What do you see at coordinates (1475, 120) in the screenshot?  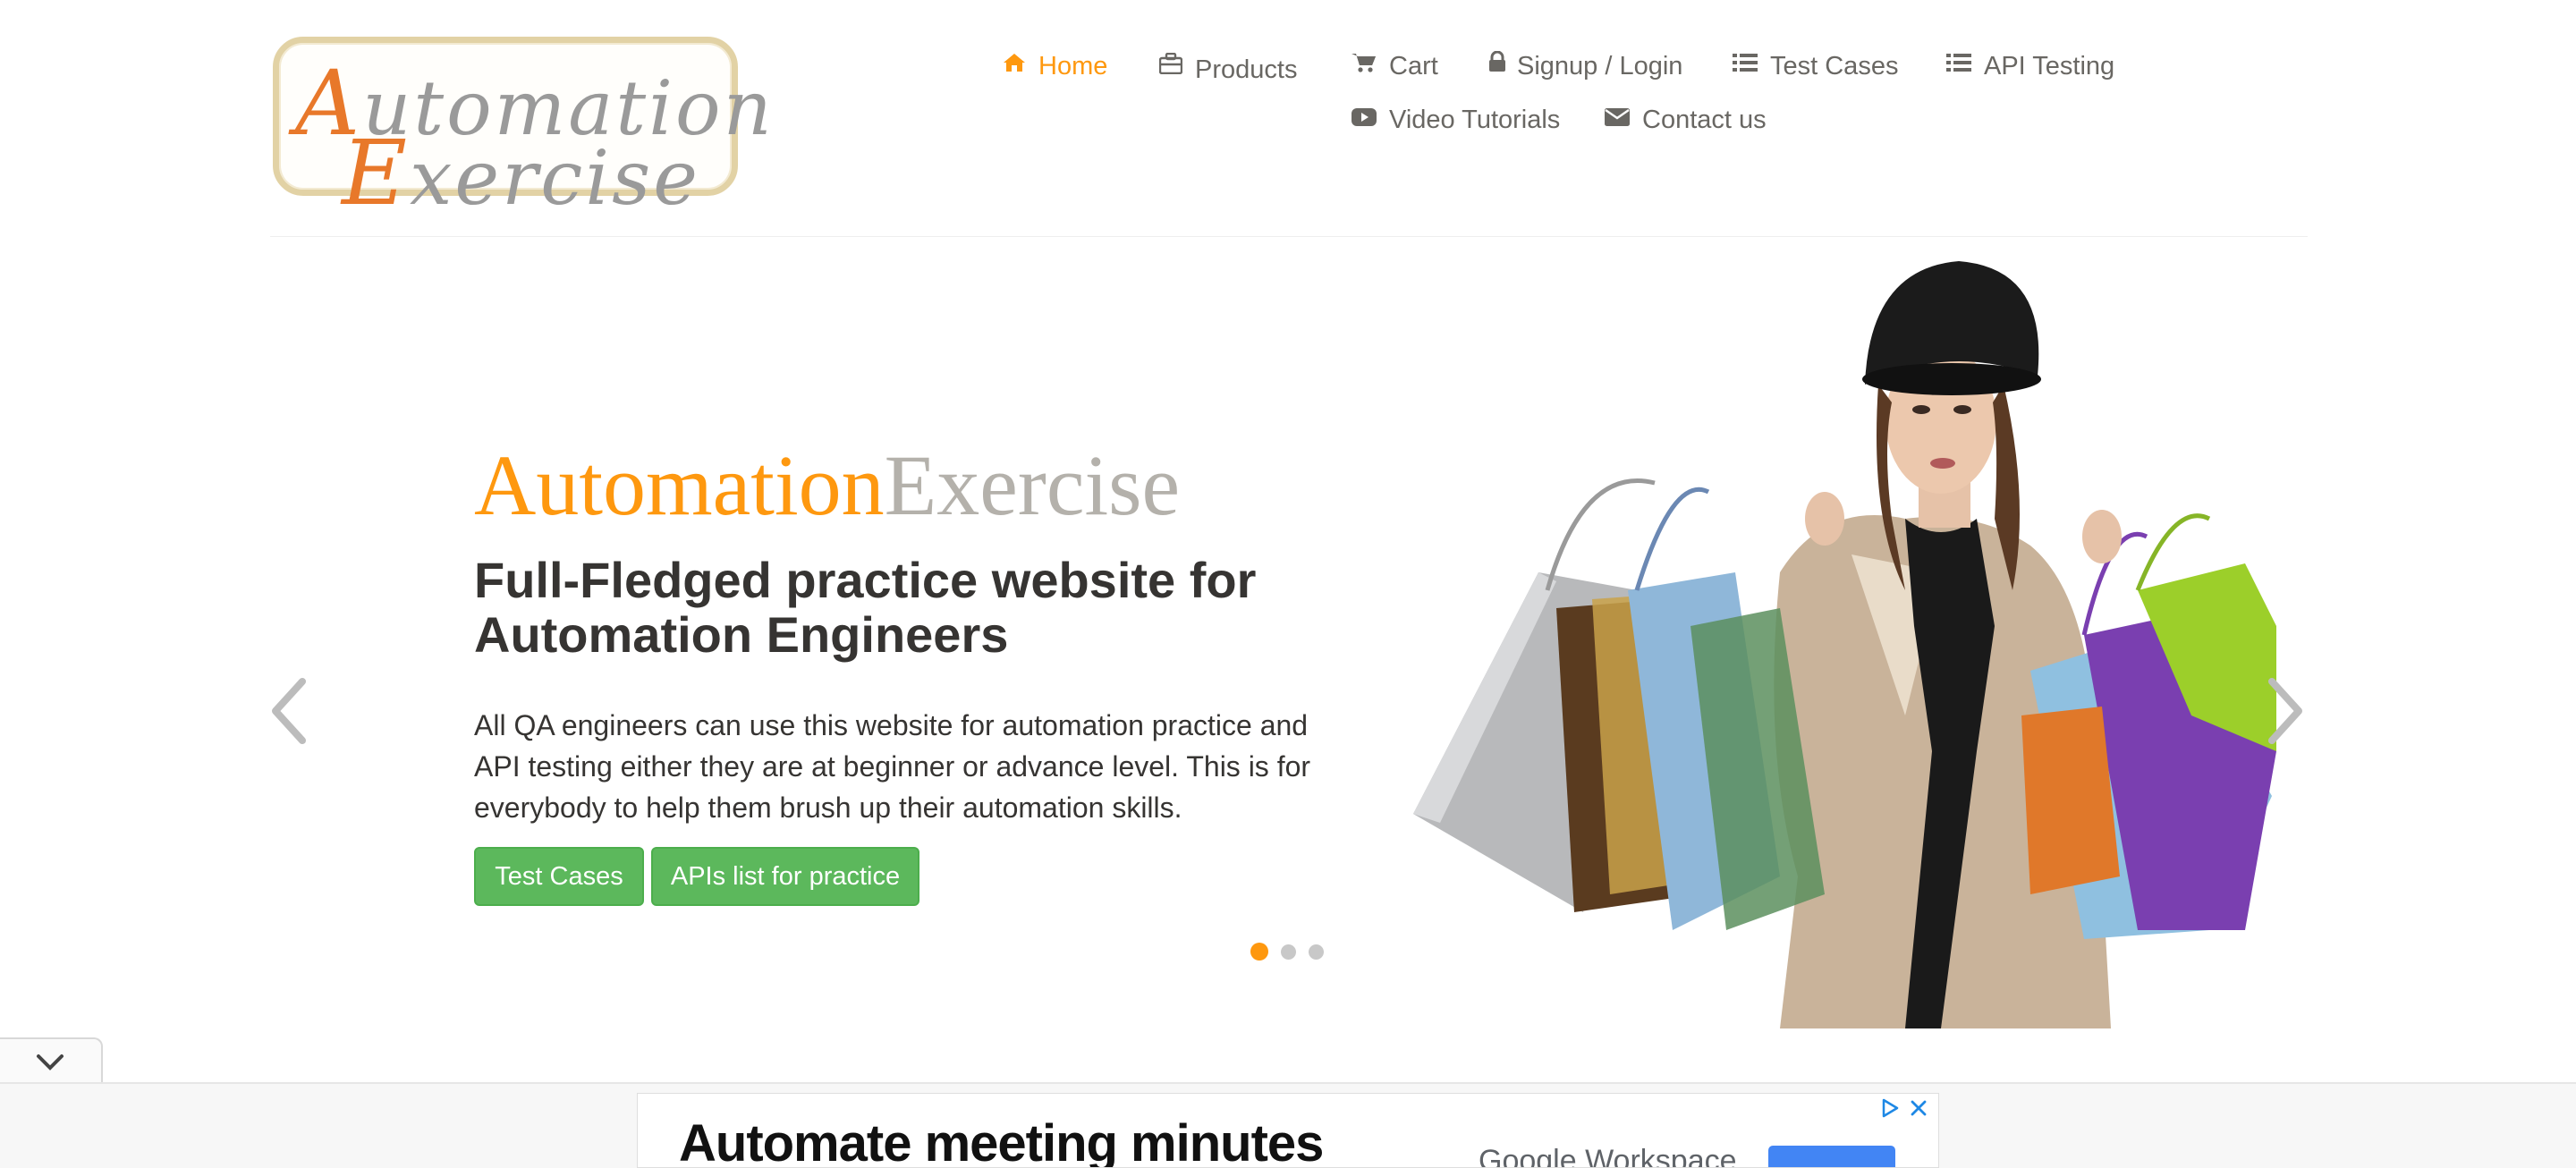 I see `nav-video-tutorials-label: Video Tutorials` at bounding box center [1475, 120].